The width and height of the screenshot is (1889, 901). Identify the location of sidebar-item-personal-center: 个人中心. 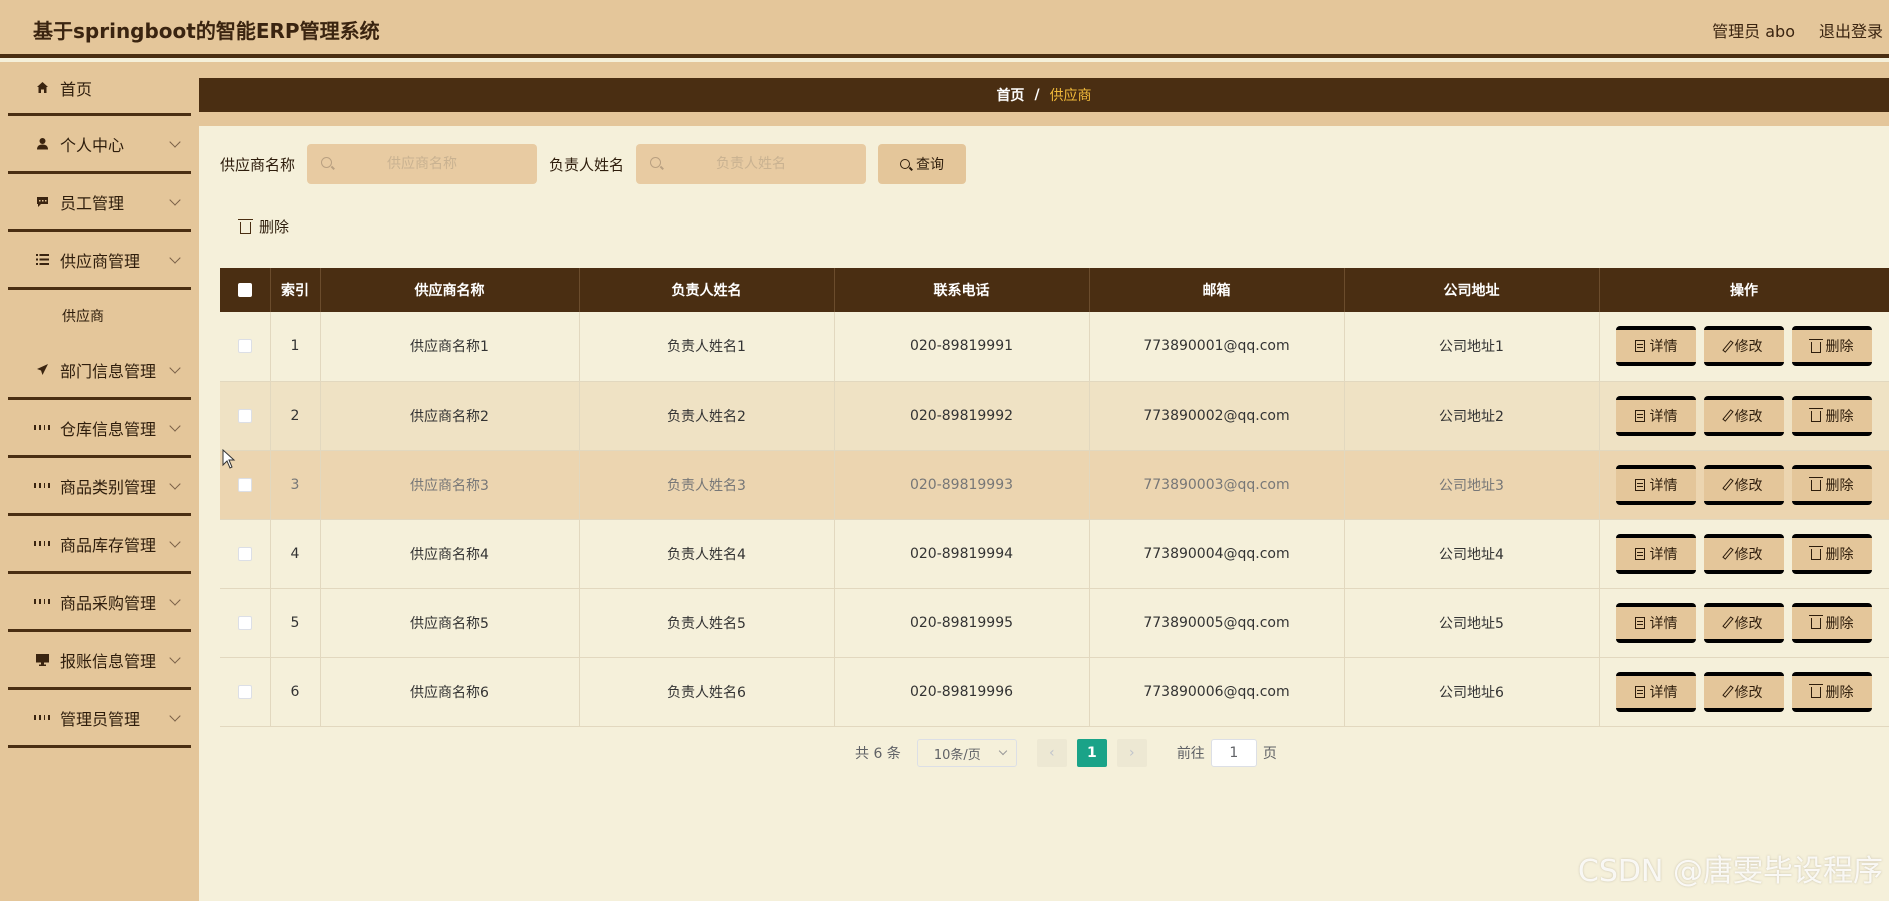
(99, 145).